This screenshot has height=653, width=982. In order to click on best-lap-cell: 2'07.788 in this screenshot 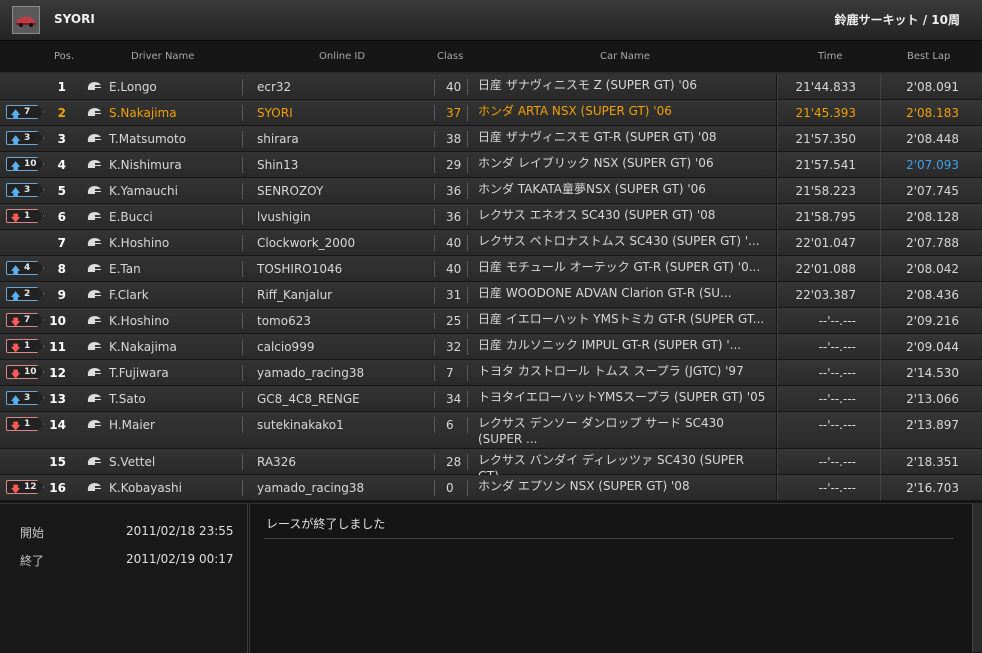, I will do `click(931, 243)`.